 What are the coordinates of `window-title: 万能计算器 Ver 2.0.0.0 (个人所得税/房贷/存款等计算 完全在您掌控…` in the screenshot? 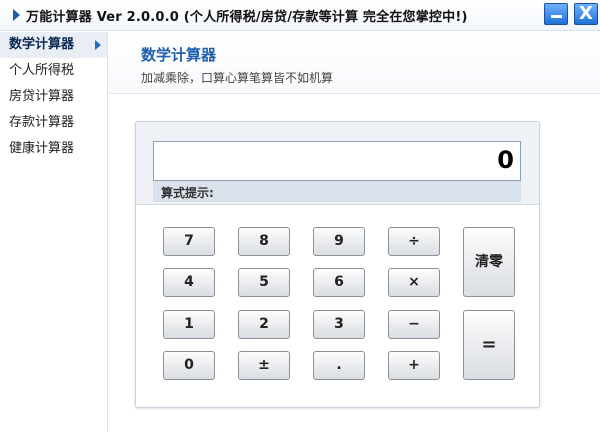 It's located at (247, 17).